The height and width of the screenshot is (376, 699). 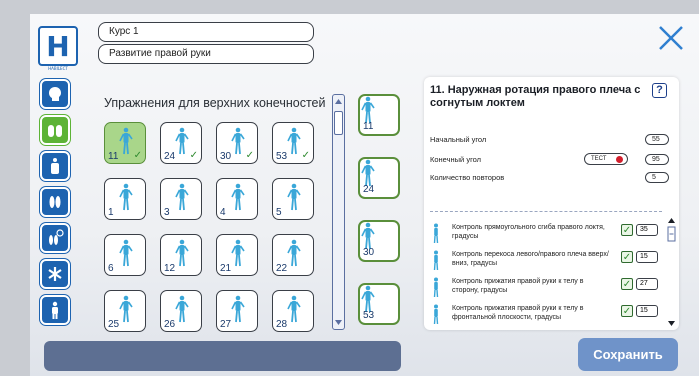 What do you see at coordinates (170, 324) in the screenshot?
I see `exercise-number: 26` at bounding box center [170, 324].